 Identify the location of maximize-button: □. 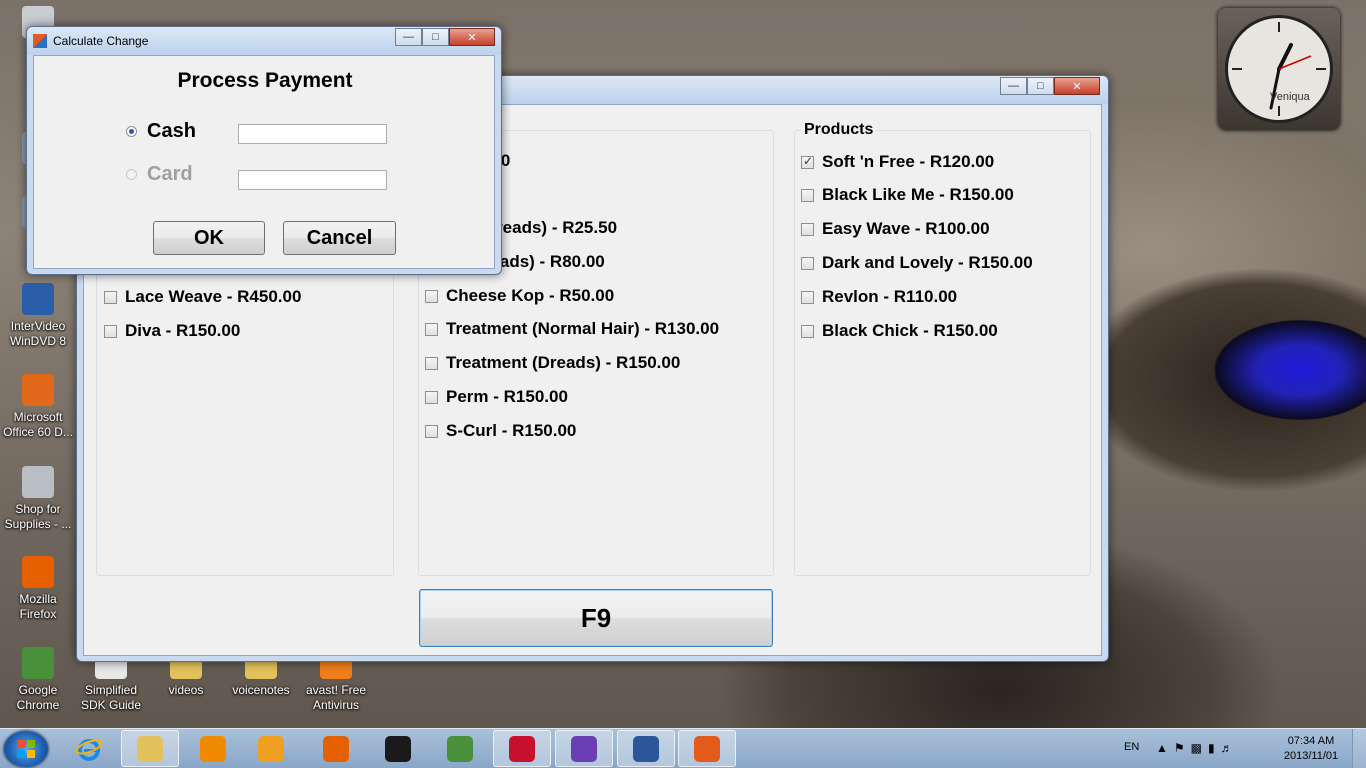
(1040, 86).